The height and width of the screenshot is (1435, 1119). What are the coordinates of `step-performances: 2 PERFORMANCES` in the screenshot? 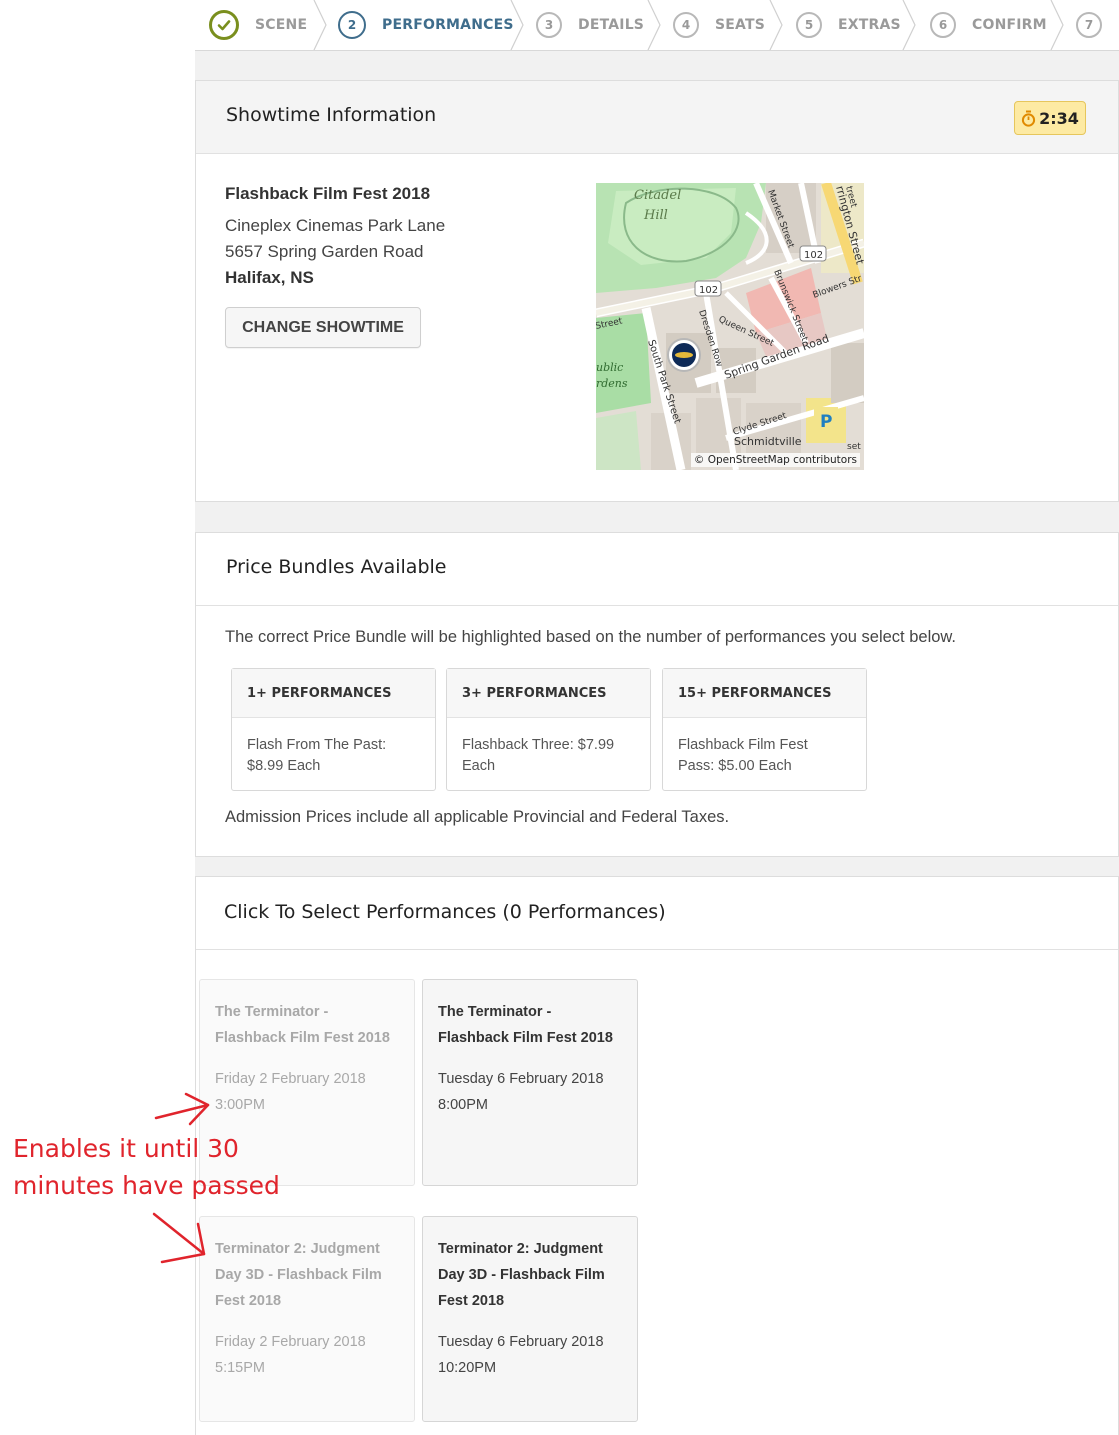 It's located at (426, 25).